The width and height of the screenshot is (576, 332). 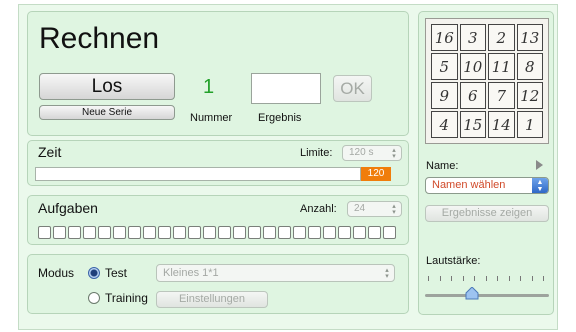 What do you see at coordinates (529, 37) in the screenshot?
I see `magic-square-cell: 13` at bounding box center [529, 37].